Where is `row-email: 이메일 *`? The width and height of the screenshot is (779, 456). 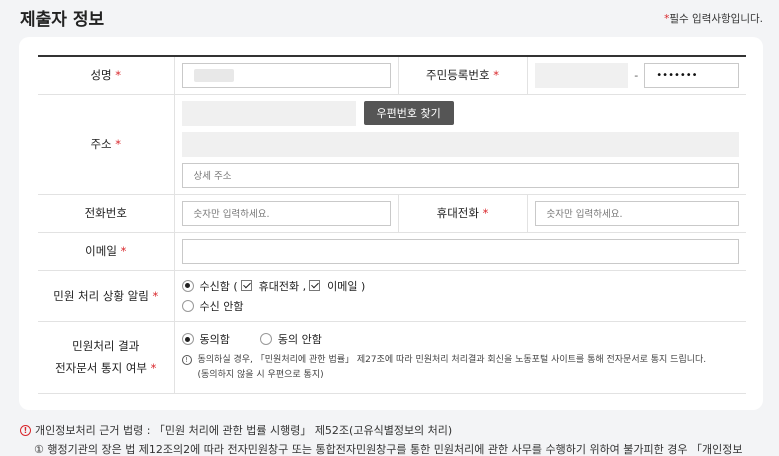 row-email: 이메일 * is located at coordinates (392, 251).